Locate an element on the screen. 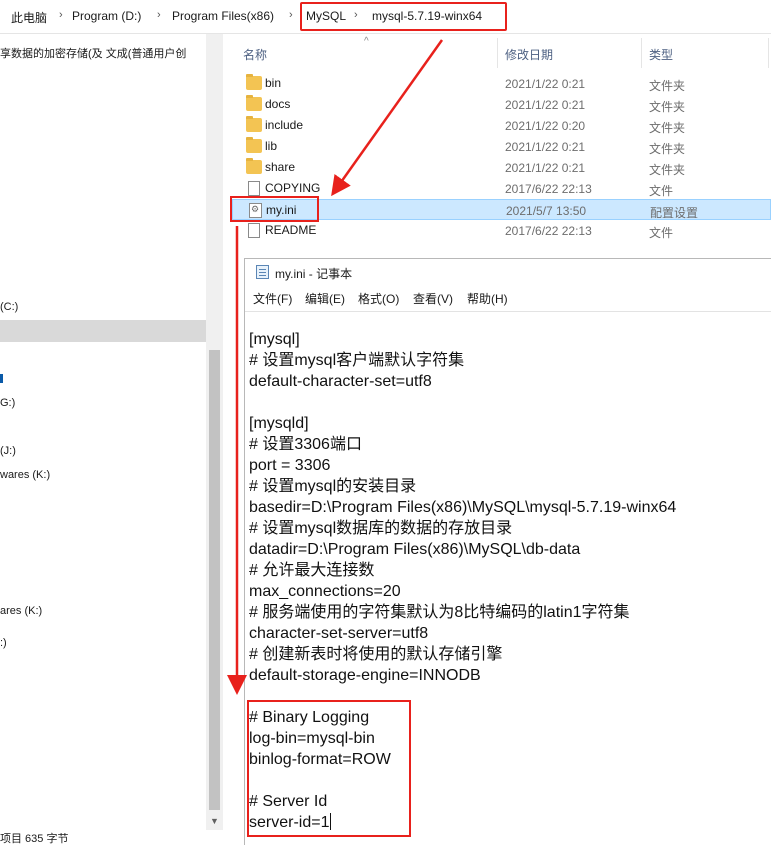  breadcrumb-program-files: Program Files(x86) is located at coordinates (223, 16).